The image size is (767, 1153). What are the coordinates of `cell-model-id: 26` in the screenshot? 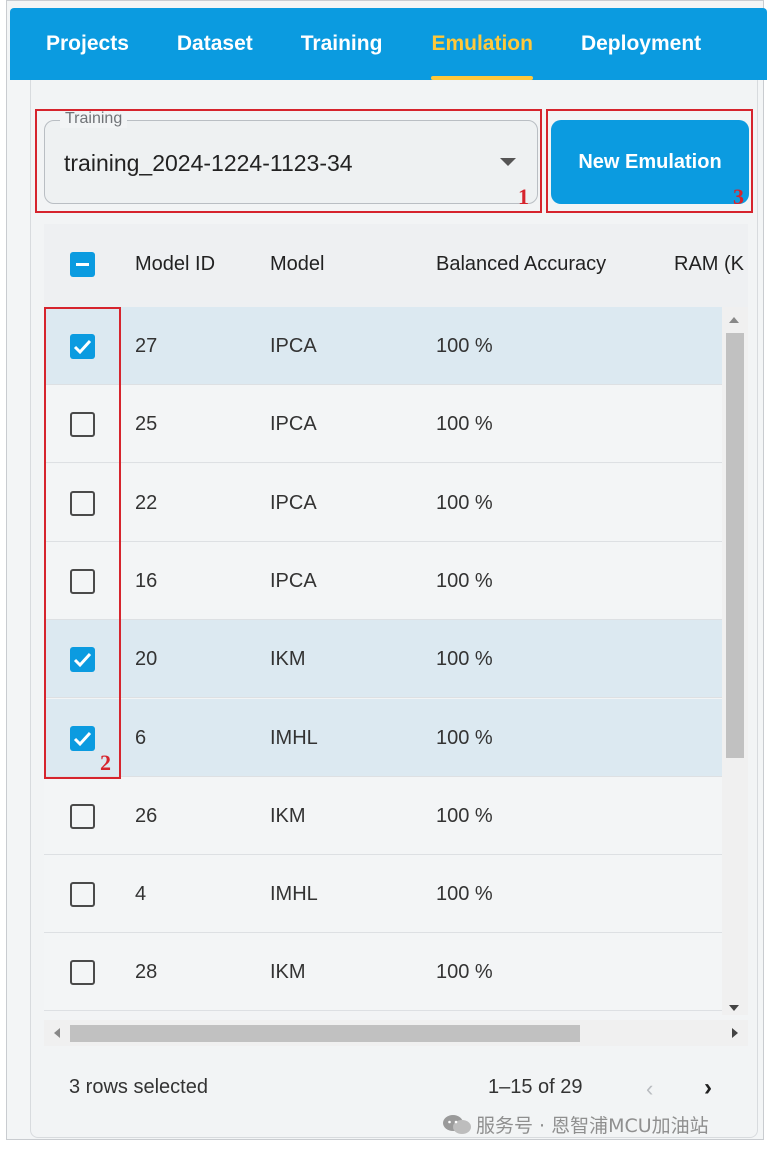 It's located at (146, 816).